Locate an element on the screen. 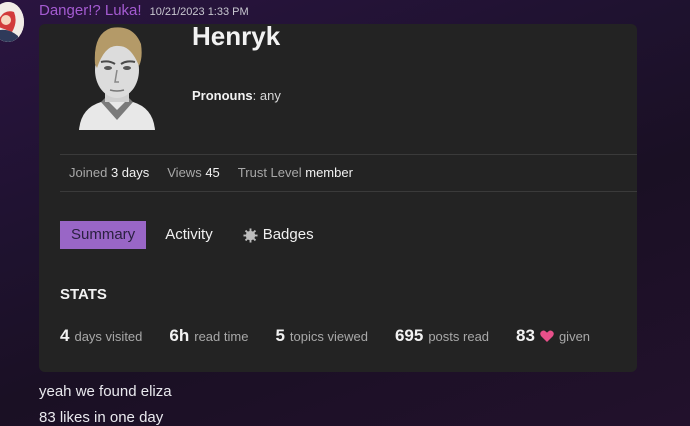 The width and height of the screenshot is (690, 426). tab-badges: Badges is located at coordinates (278, 235).